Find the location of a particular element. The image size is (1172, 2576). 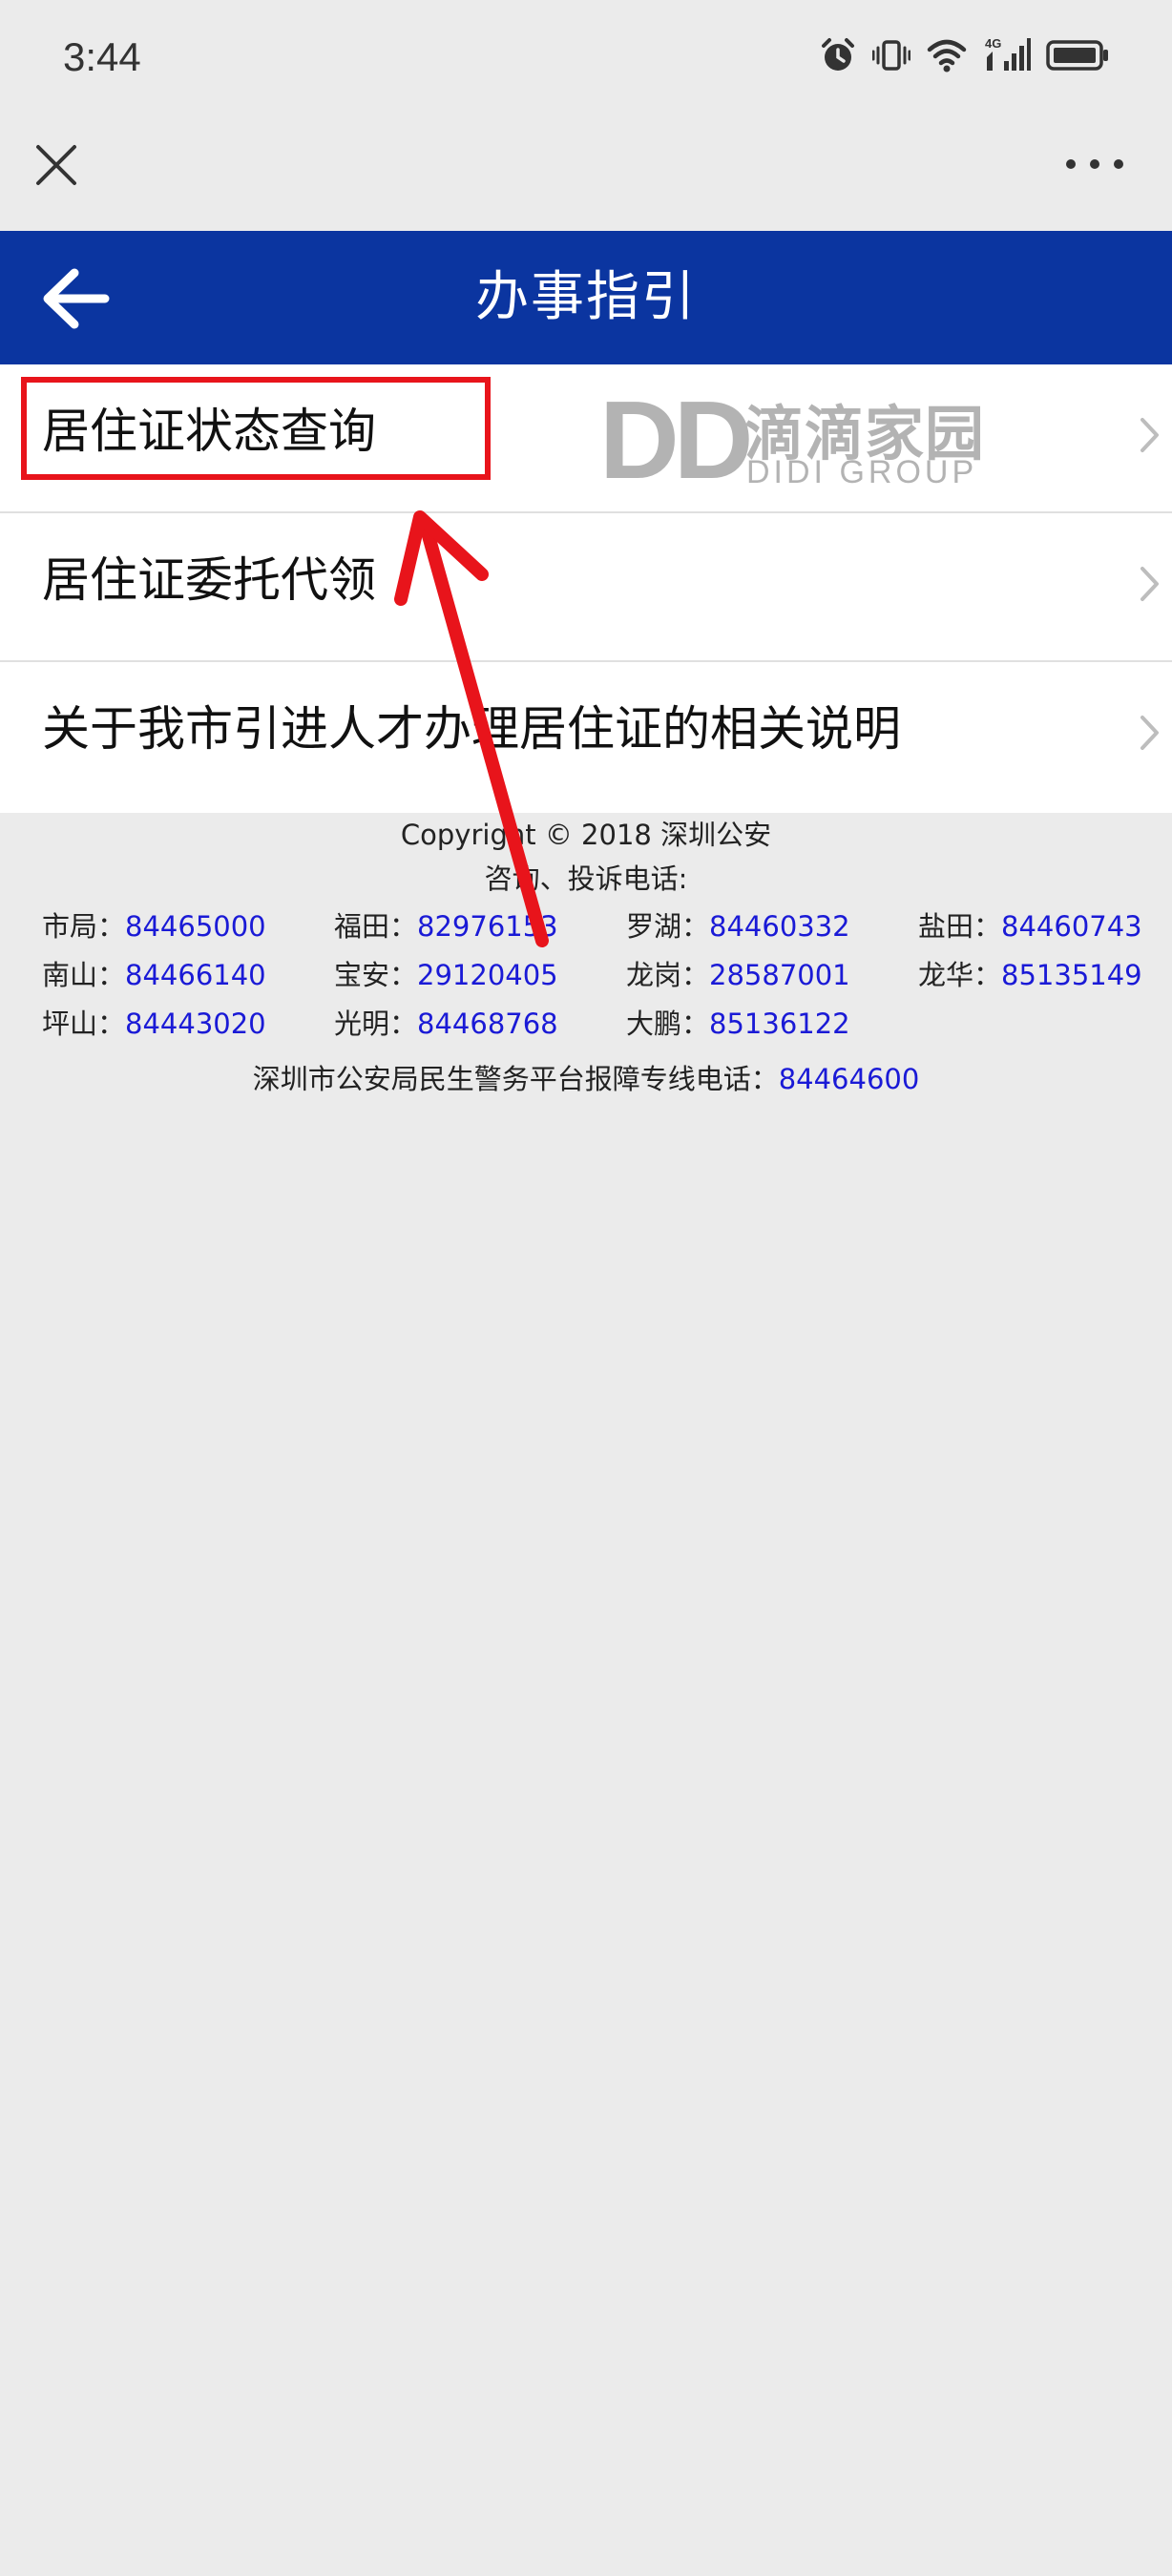

hotline-item: 罗湖：84460332 is located at coordinates (738, 926).